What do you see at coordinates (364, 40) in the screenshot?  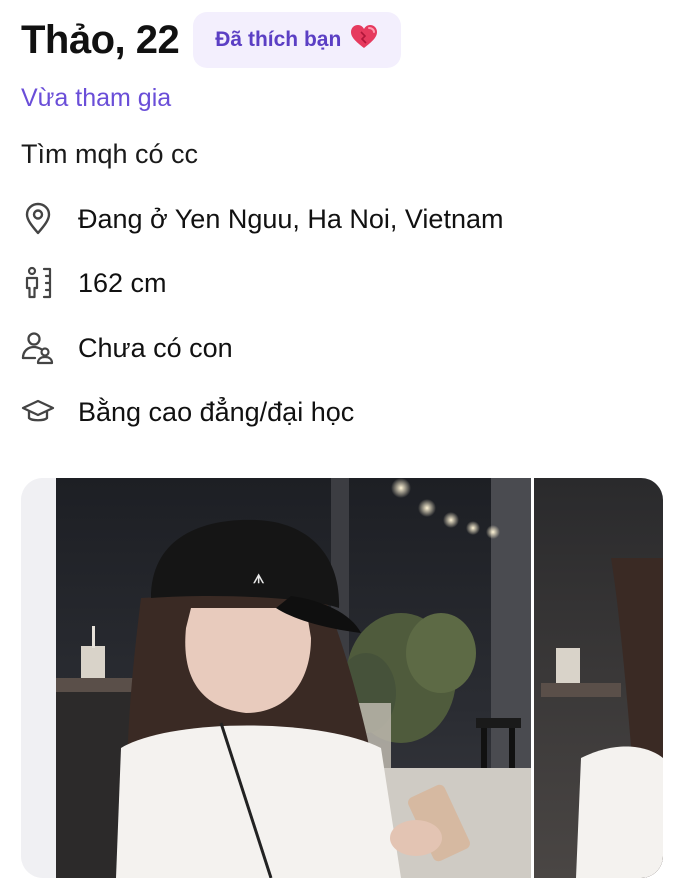 I see `heart-icon` at bounding box center [364, 40].